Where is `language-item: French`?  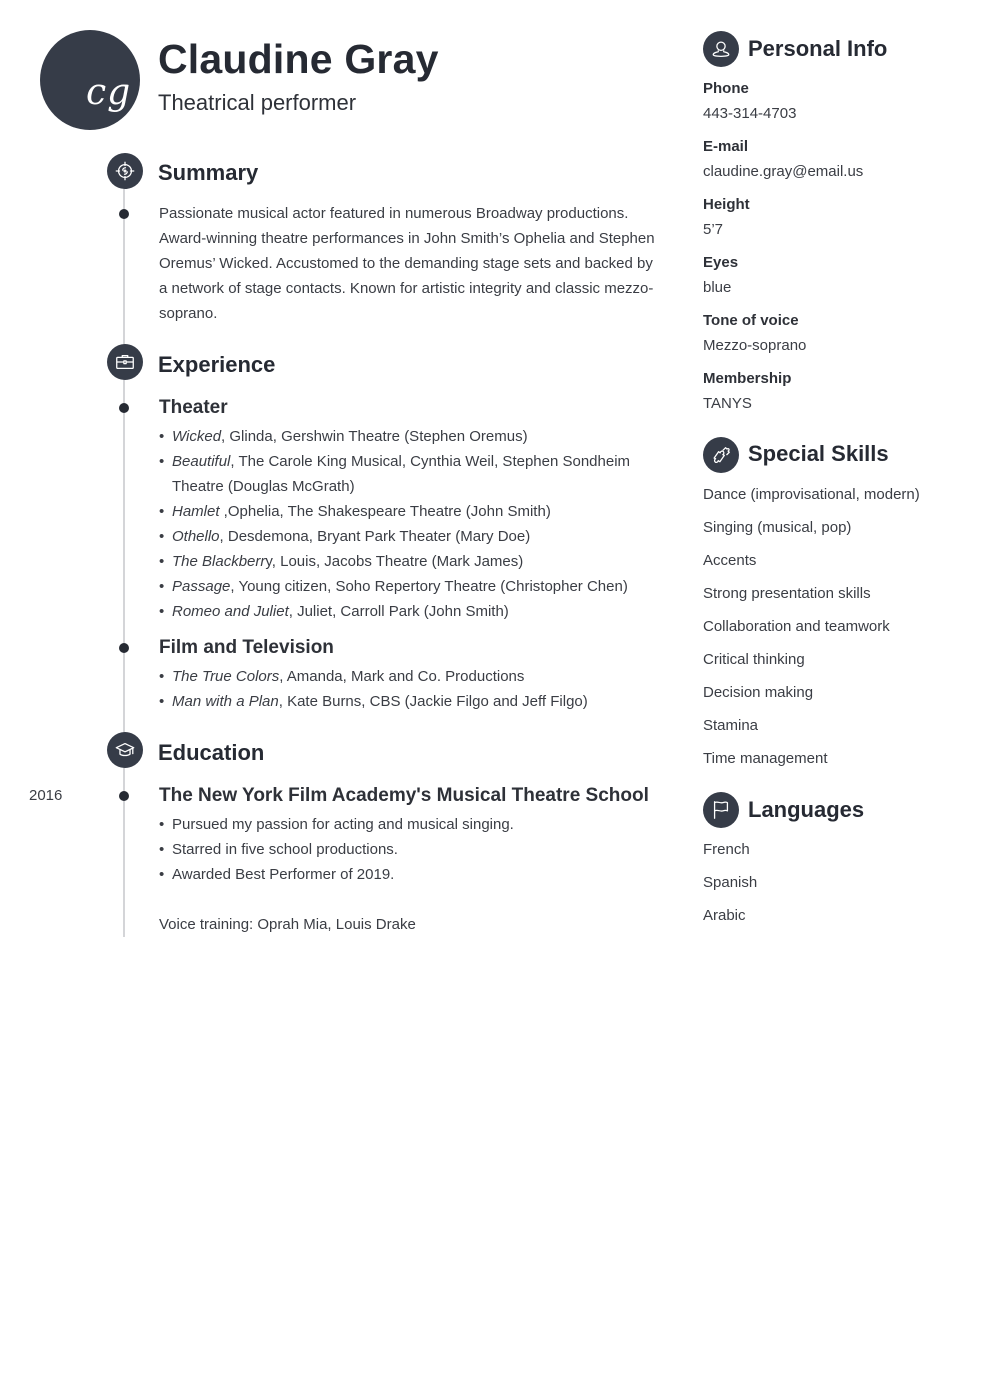
language-item: French is located at coordinates (726, 849).